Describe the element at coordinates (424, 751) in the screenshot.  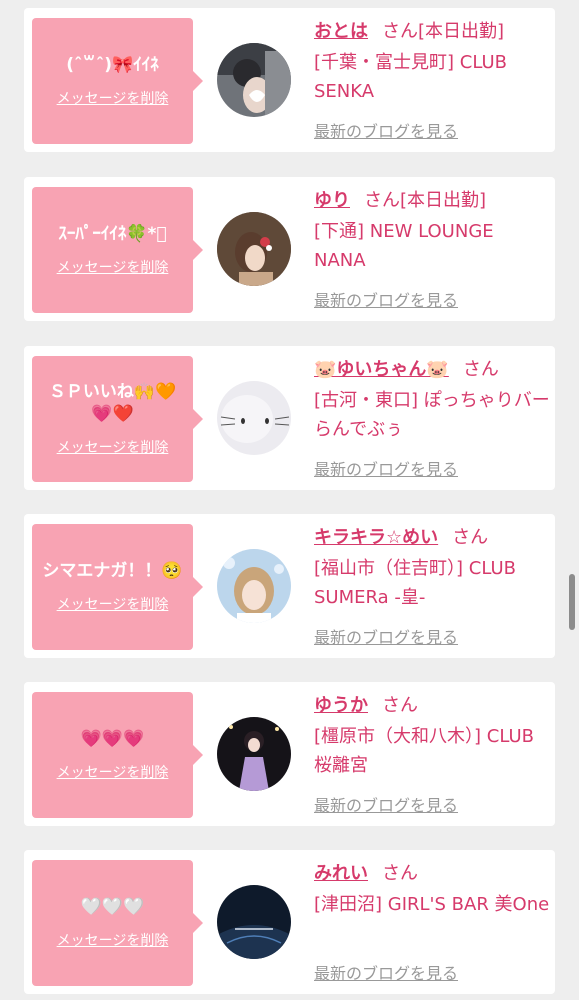
I see `shop-name: [橿原市（大和八木）] CLUB 桜離宮` at that location.